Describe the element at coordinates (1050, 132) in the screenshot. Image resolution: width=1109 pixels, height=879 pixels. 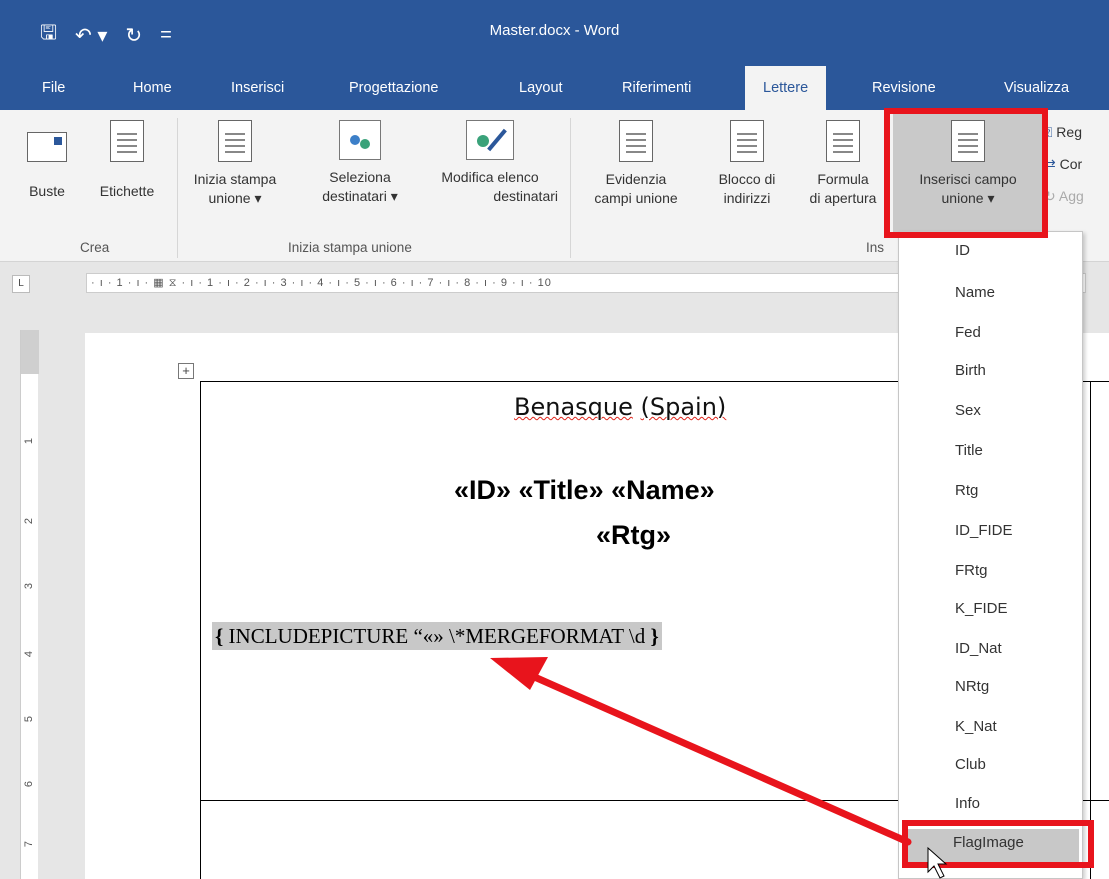
I see `rules-icon: ⍰` at that location.